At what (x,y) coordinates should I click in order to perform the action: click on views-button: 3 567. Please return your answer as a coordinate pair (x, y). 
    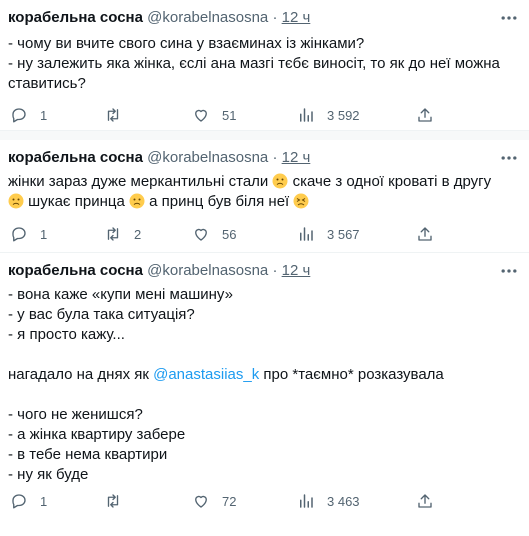
    Looking at the image, I should click on (328, 234).